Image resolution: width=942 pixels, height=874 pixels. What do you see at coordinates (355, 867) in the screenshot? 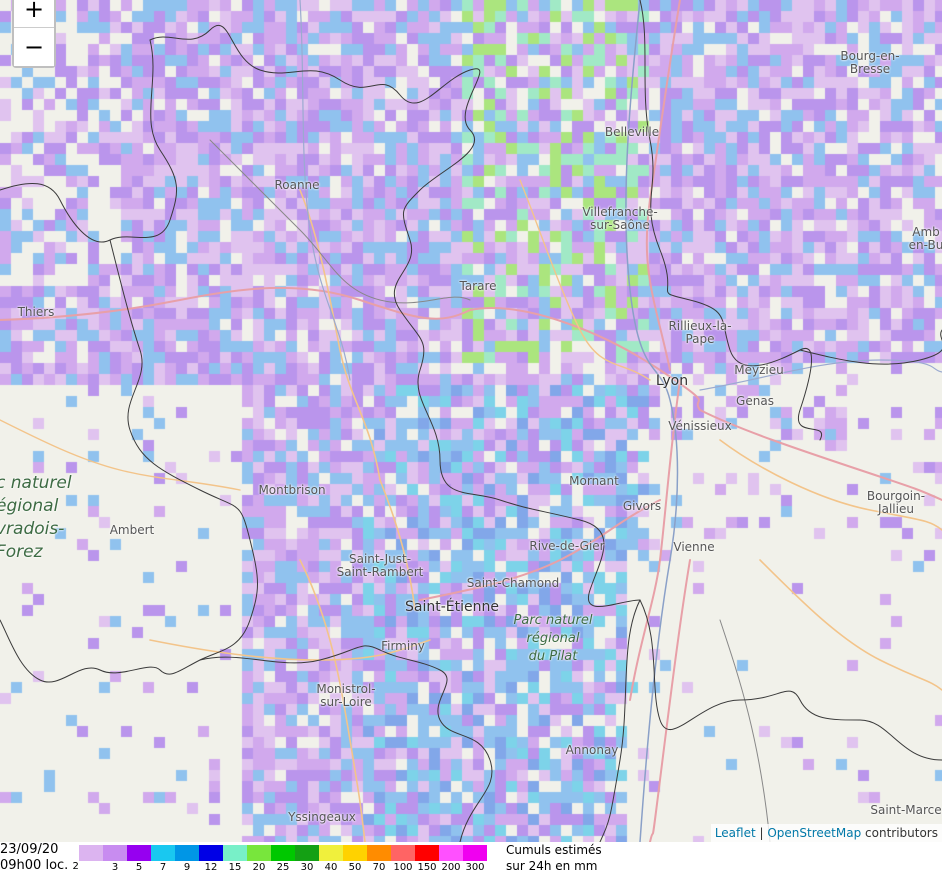
I see `legend-tick: 50` at bounding box center [355, 867].